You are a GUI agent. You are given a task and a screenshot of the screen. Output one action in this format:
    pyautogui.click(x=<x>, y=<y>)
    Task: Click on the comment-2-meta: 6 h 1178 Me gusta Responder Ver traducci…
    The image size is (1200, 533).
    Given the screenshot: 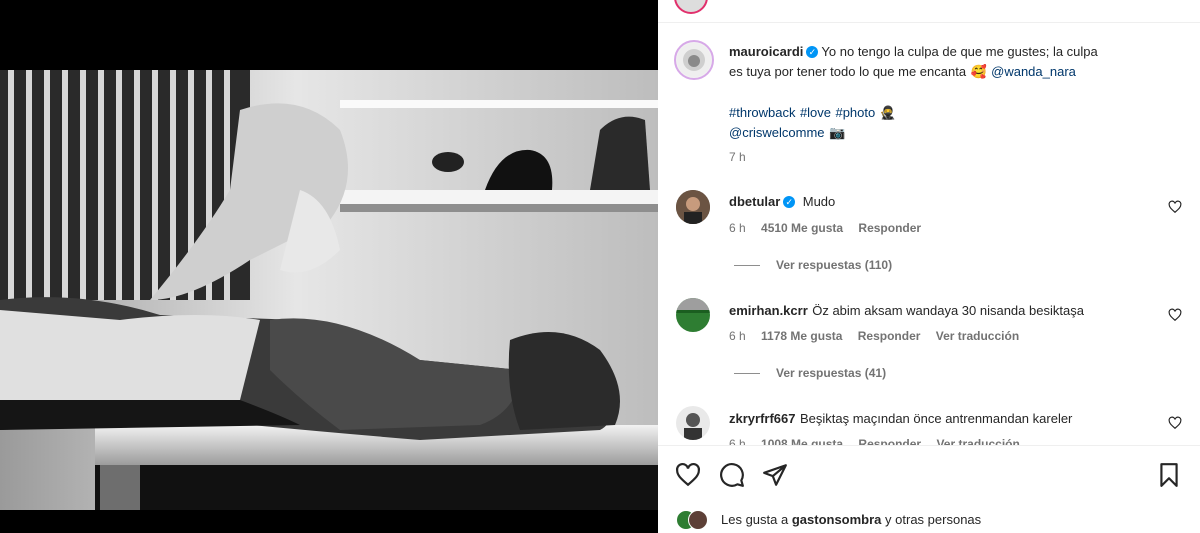 What is the action you would take?
    pyautogui.click(x=964, y=336)
    